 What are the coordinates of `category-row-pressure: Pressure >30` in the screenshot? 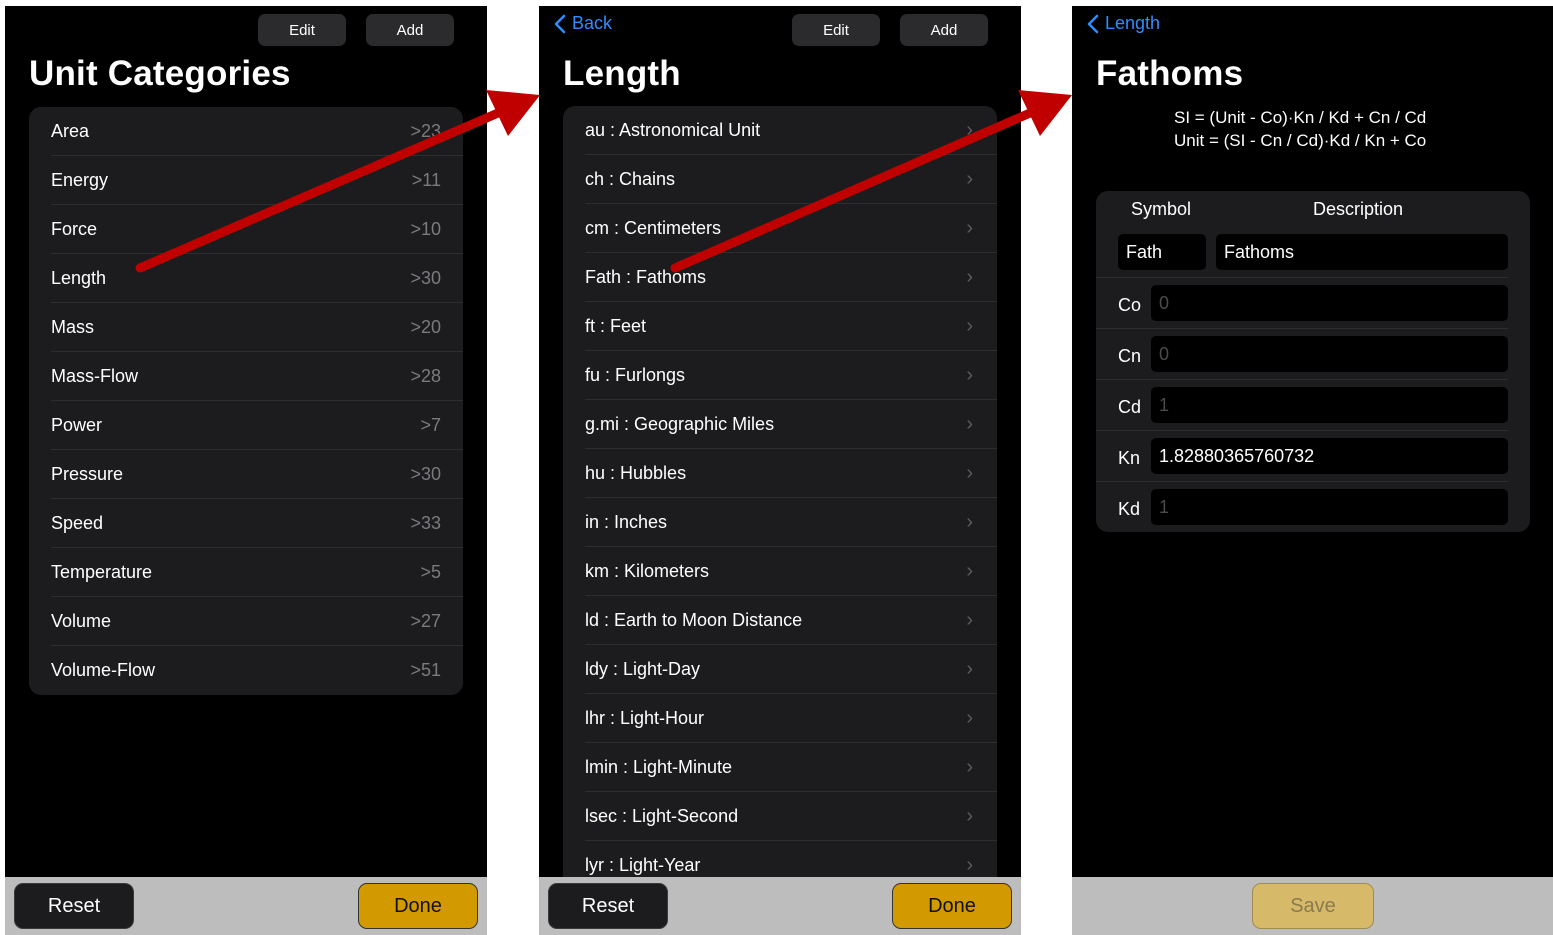 It's located at (246, 474).